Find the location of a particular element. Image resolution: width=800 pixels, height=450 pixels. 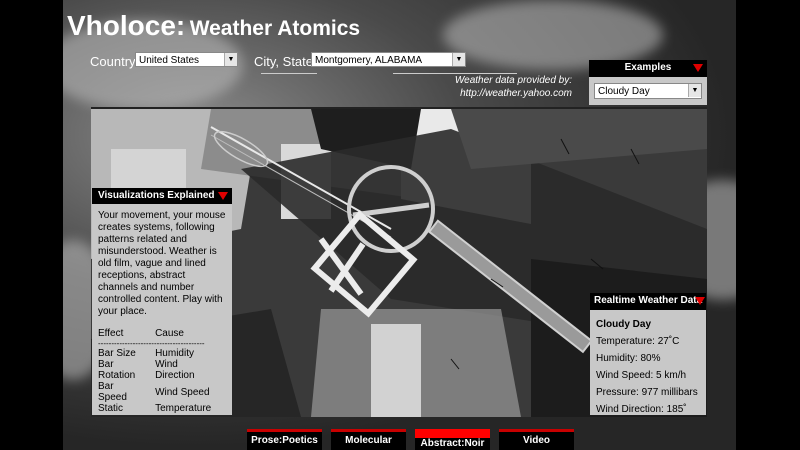

cause-cell: Humidity is located at coordinates (174, 353).